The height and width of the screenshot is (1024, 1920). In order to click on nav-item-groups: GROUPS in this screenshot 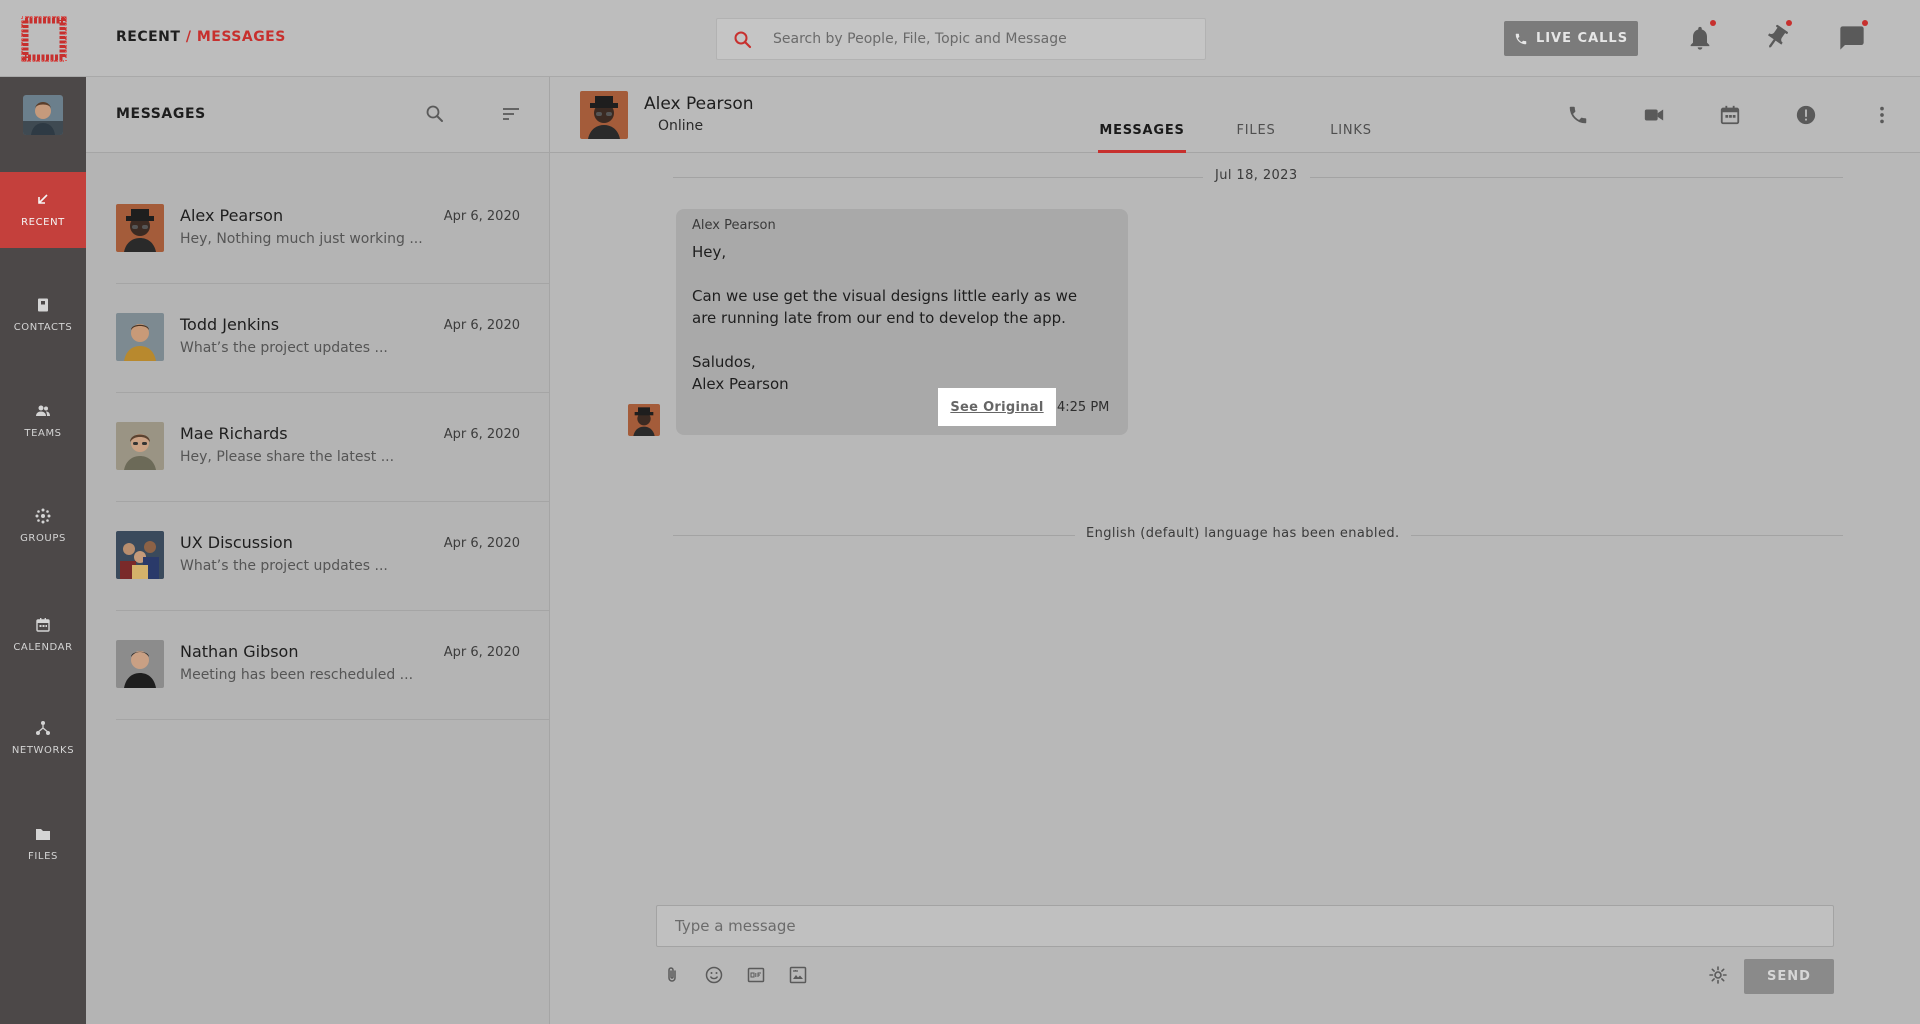, I will do `click(43, 526)`.